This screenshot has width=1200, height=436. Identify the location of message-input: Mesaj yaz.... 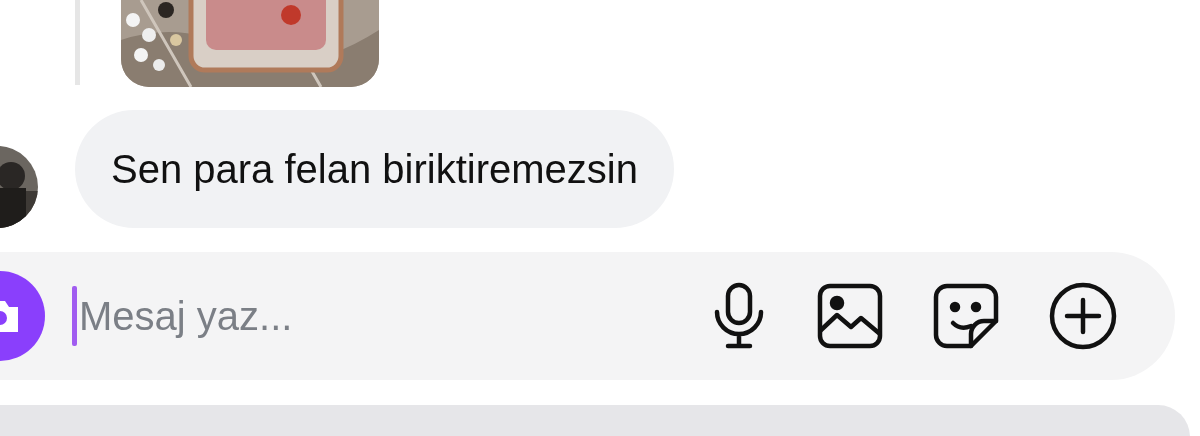
(394, 316).